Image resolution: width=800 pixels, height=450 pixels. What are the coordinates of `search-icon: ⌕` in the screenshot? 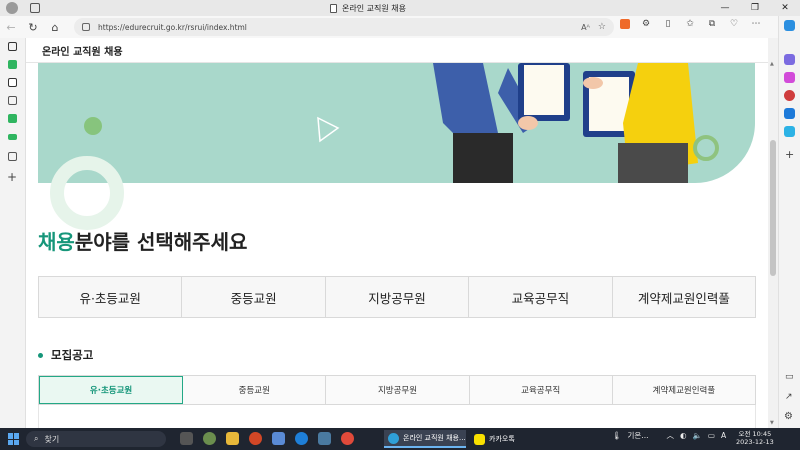 It's located at (36, 438).